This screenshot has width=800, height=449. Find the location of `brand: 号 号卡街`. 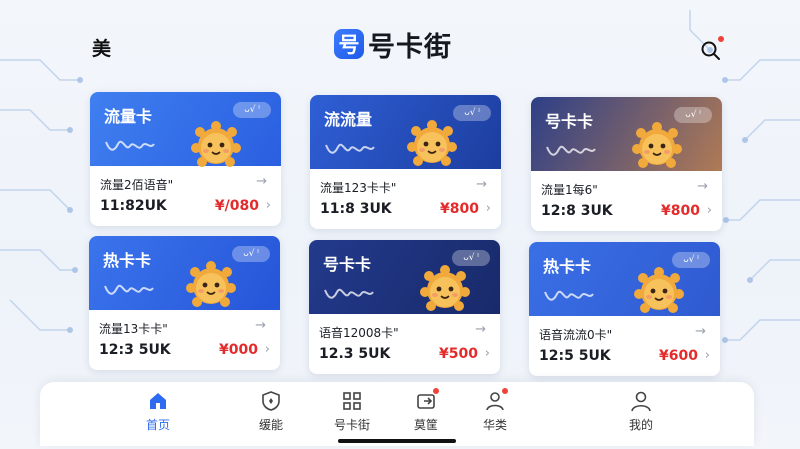

brand: 号 号卡街 is located at coordinates (393, 44).